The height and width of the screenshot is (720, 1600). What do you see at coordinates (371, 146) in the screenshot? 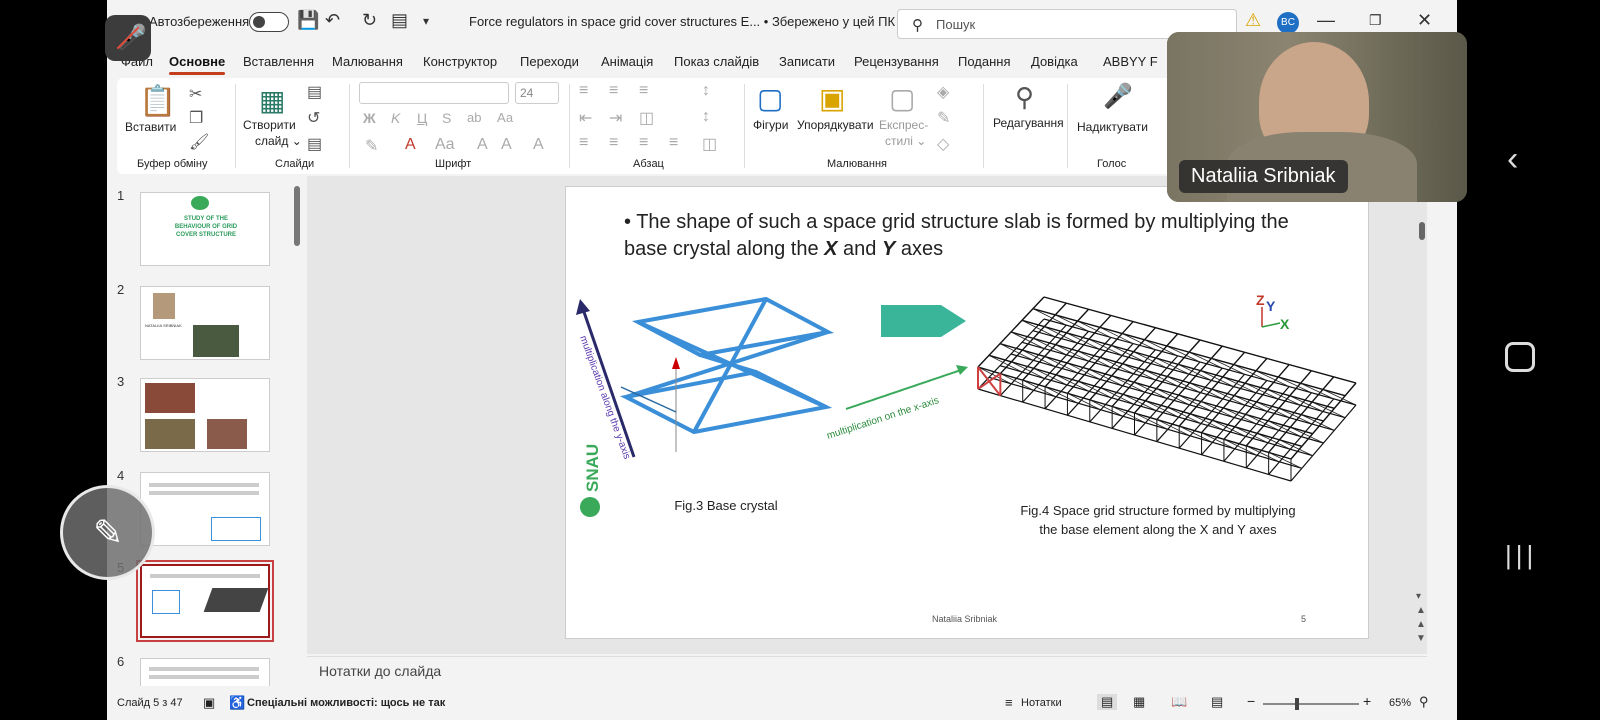
I see `highlight-icon: ✎` at bounding box center [371, 146].